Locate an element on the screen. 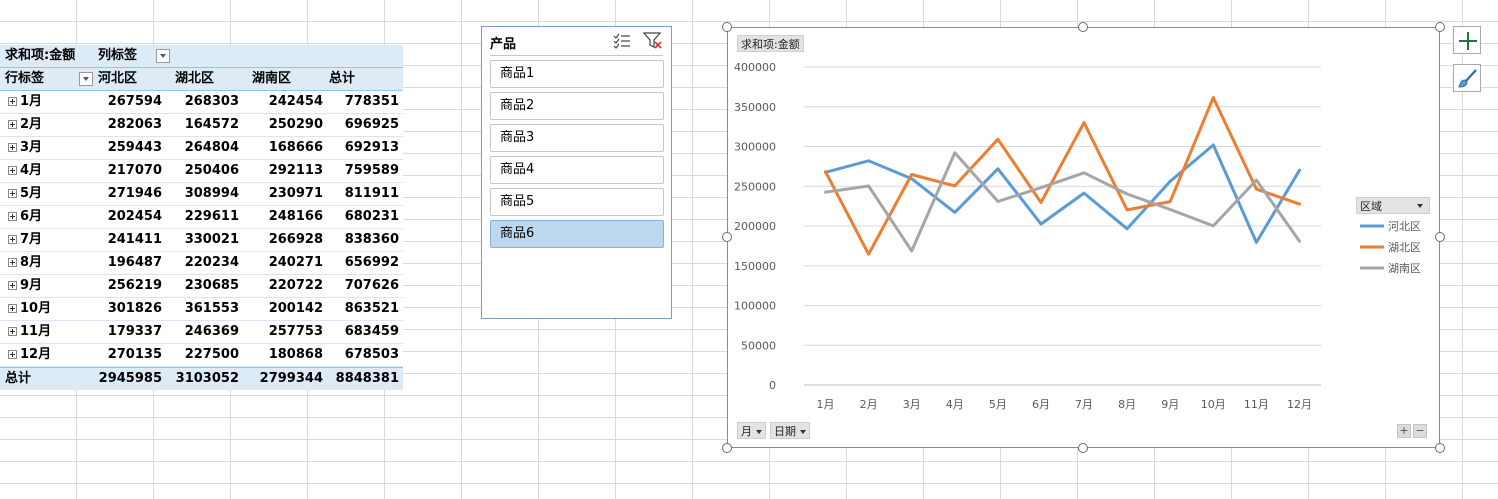  total-label: 总计 is located at coordinates (18, 378).